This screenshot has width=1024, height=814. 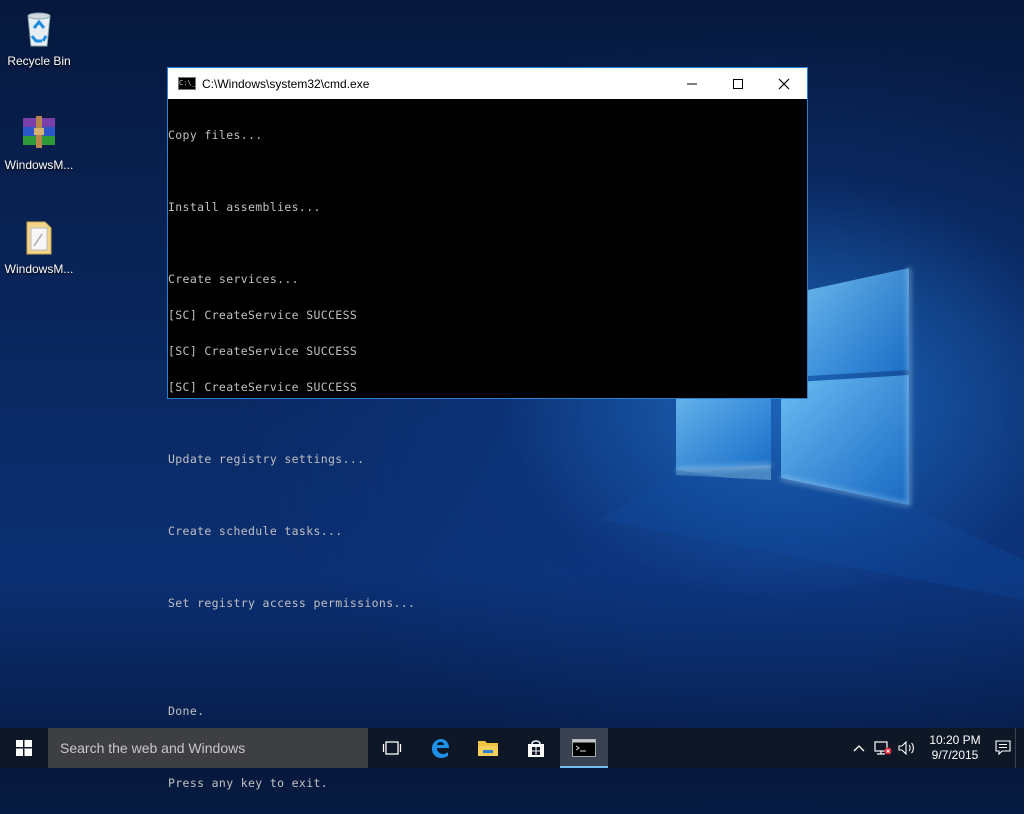 I want to click on cmd-icon, so click(x=584, y=748).